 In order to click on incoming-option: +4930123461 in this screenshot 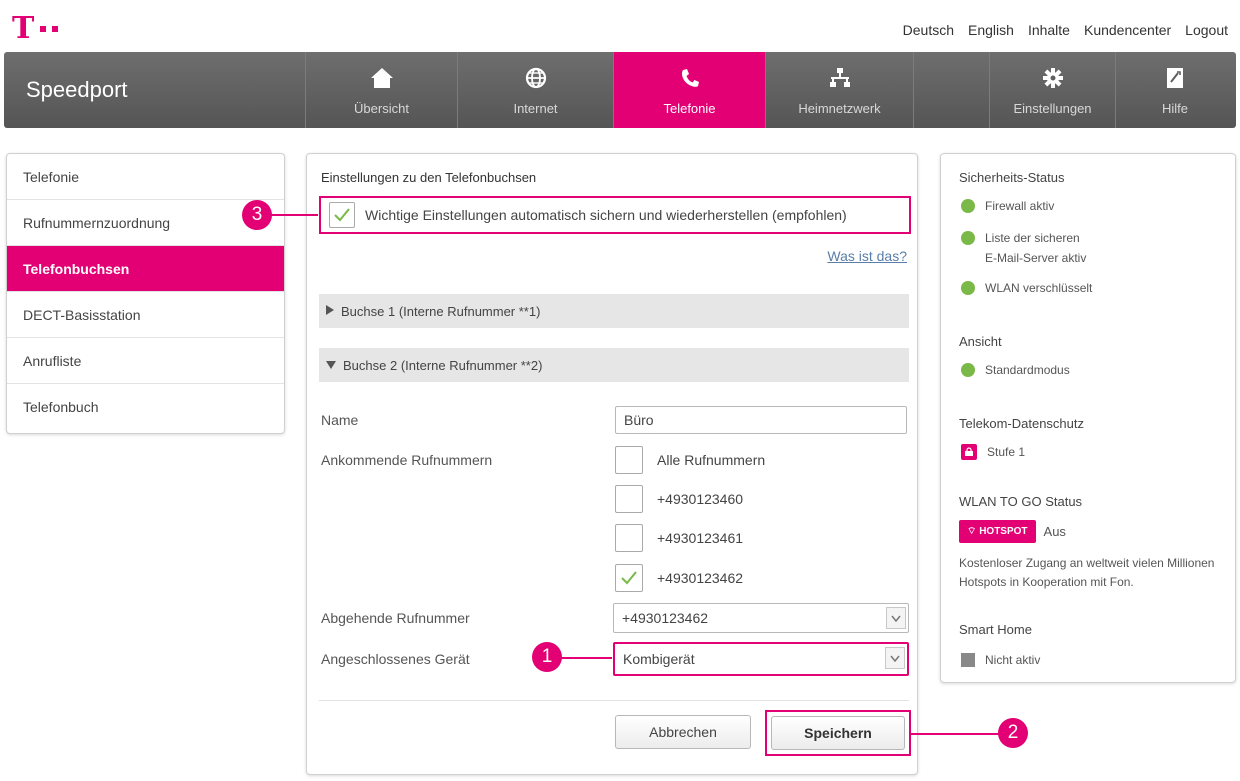, I will do `click(679, 538)`.